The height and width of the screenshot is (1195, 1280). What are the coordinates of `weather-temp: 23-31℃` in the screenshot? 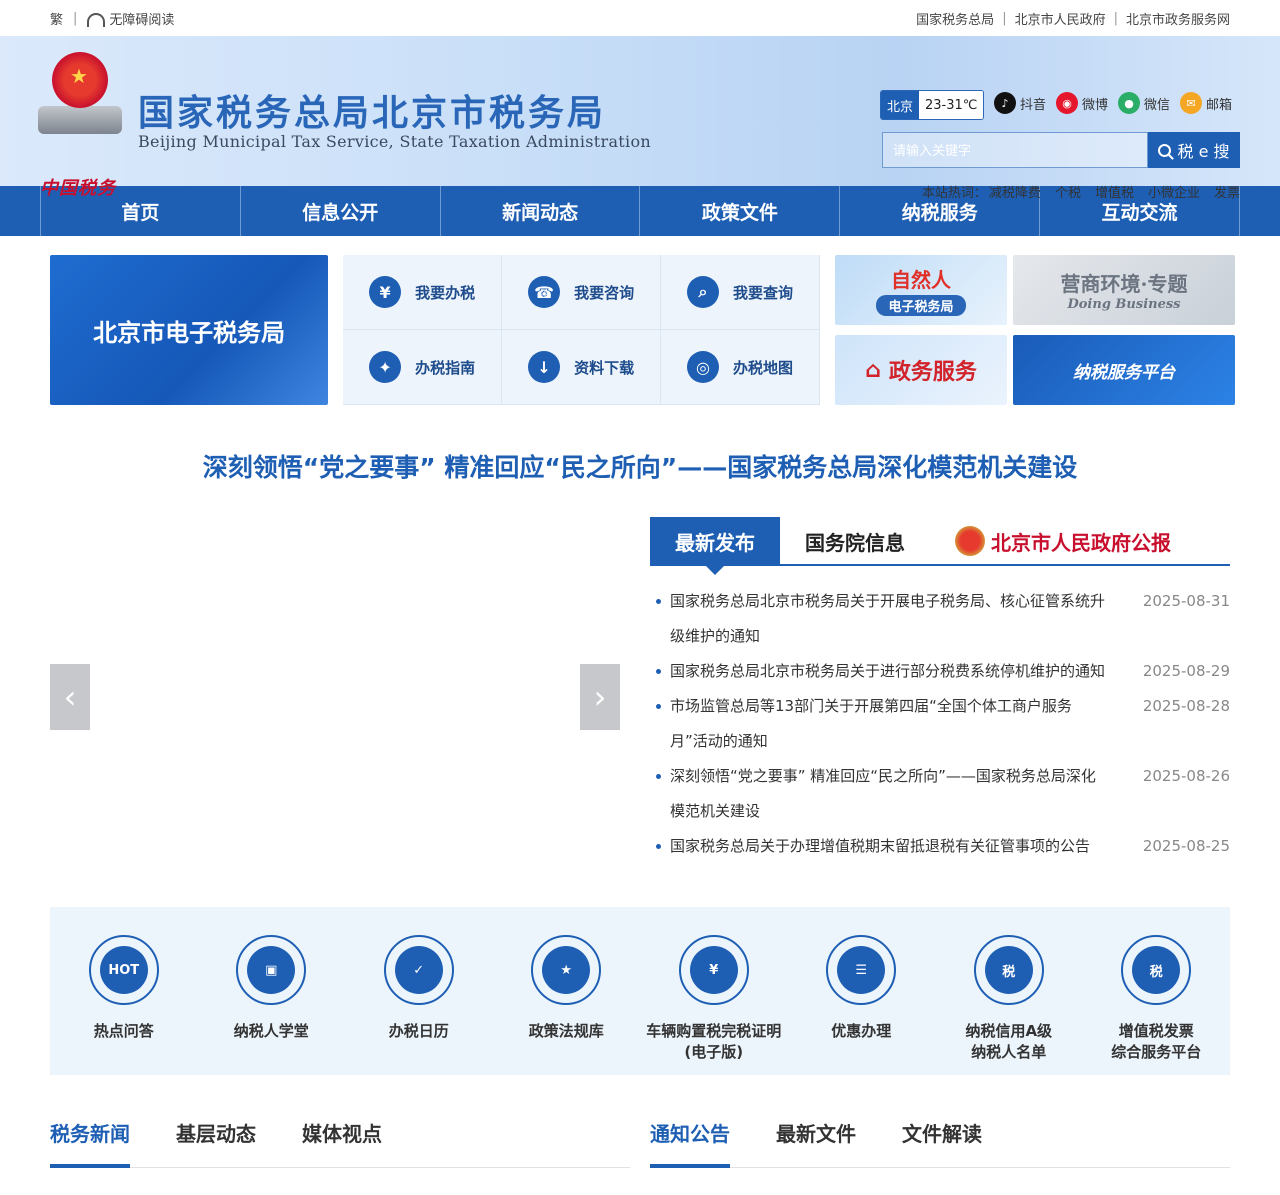 It's located at (951, 105).